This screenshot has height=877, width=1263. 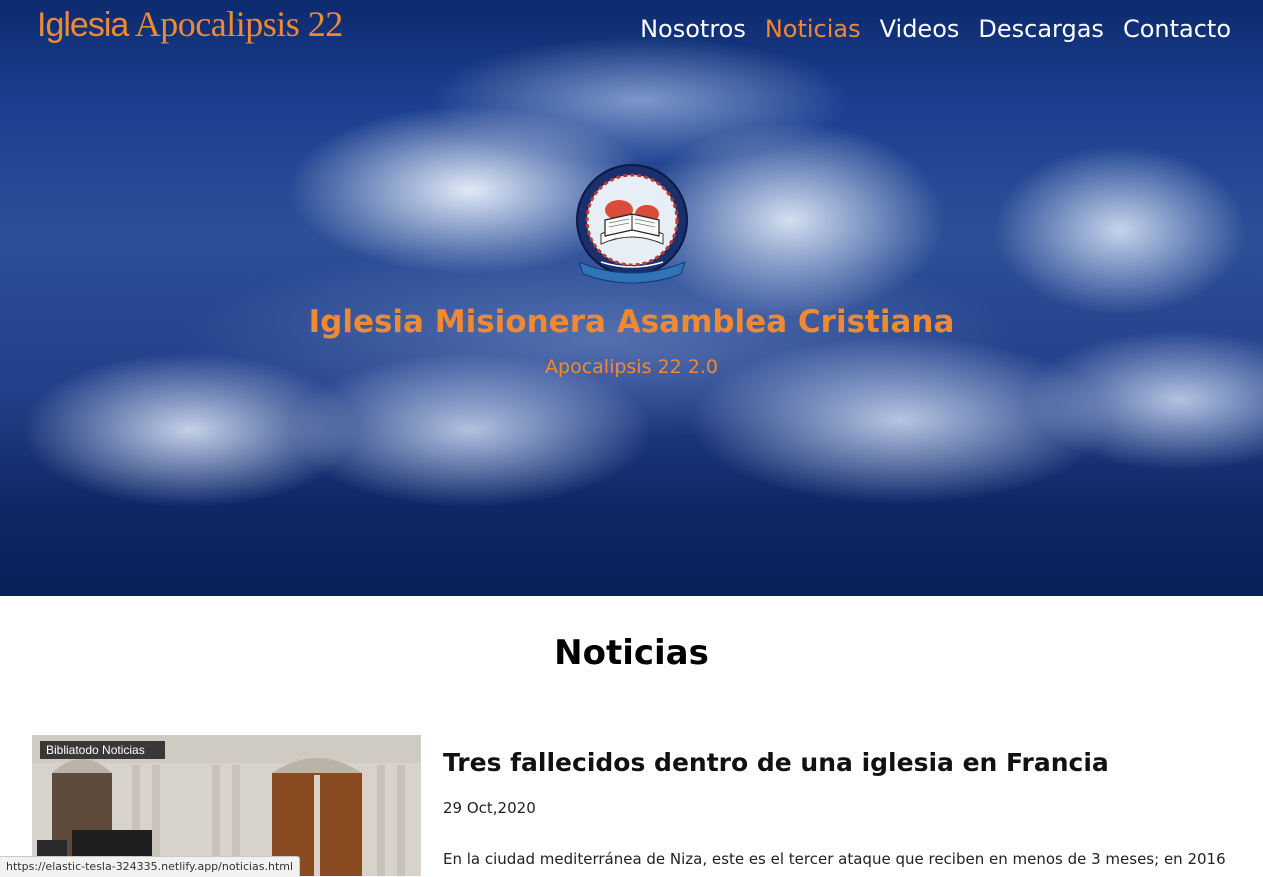 I want to click on site-title-link: Iglesia Apocalipsis 22, so click(x=190, y=24).